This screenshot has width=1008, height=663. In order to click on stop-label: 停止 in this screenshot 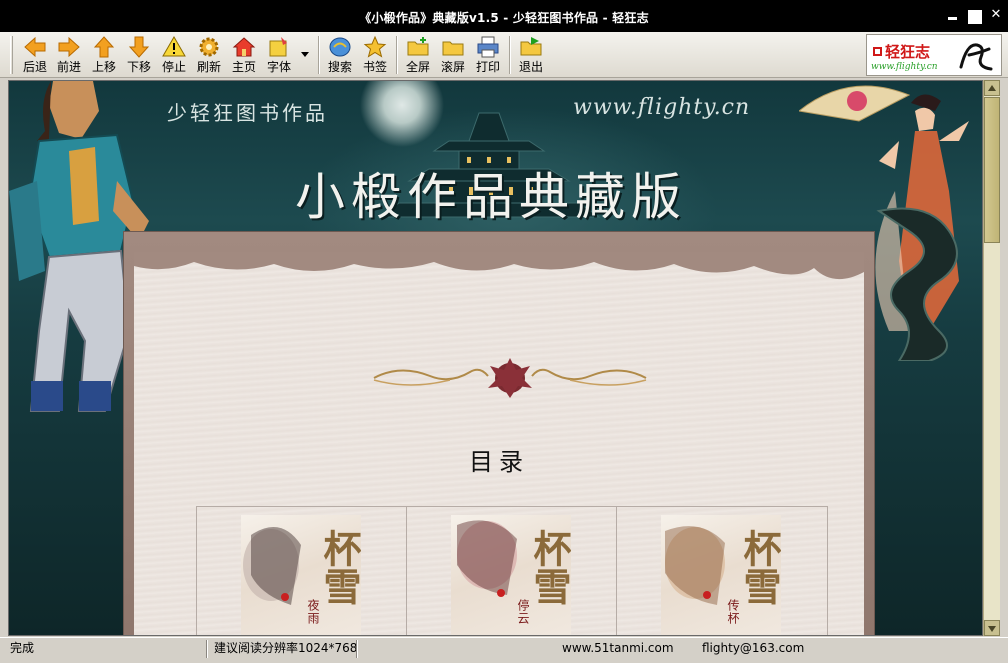, I will do `click(173, 67)`.